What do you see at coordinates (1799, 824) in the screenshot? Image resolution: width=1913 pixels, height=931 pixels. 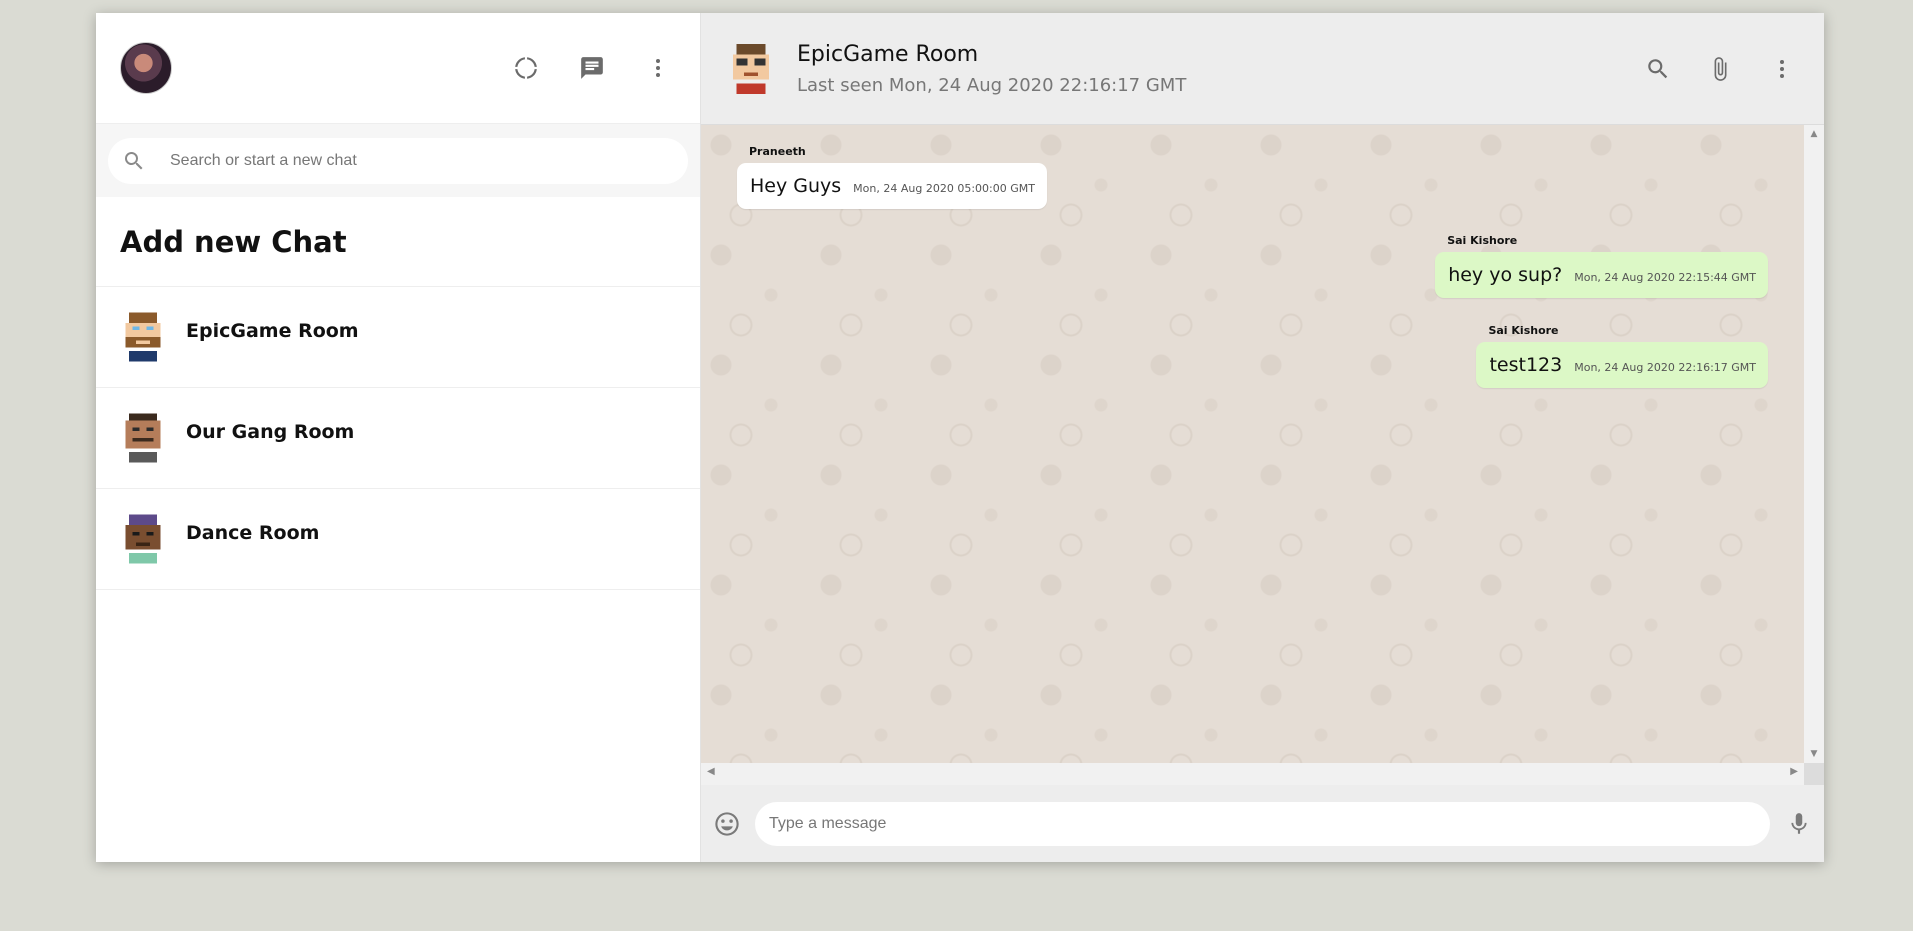 I see `mic-icon` at bounding box center [1799, 824].